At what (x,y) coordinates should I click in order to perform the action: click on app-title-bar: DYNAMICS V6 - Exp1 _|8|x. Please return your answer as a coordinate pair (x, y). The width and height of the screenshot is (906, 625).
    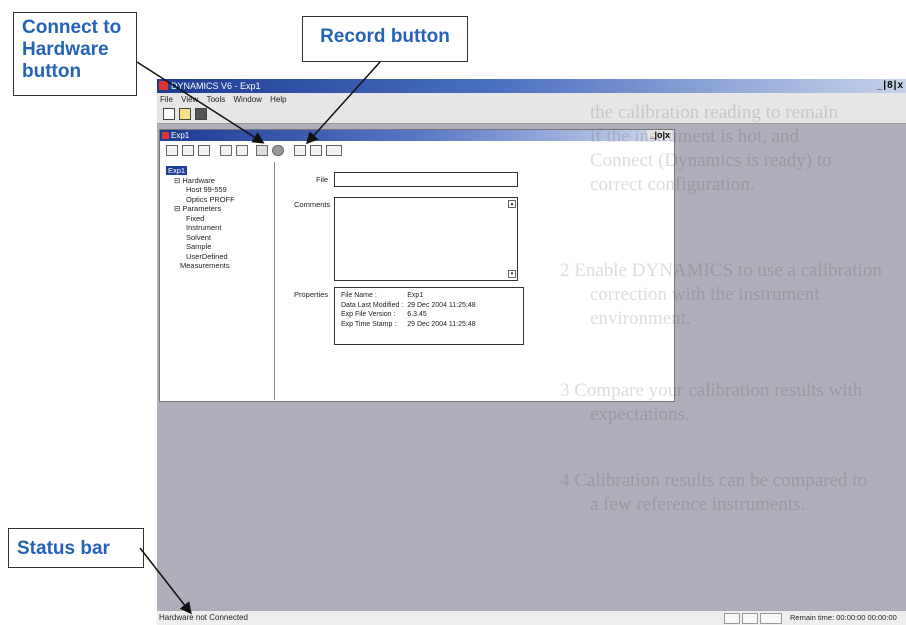
    Looking at the image, I should click on (531, 86).